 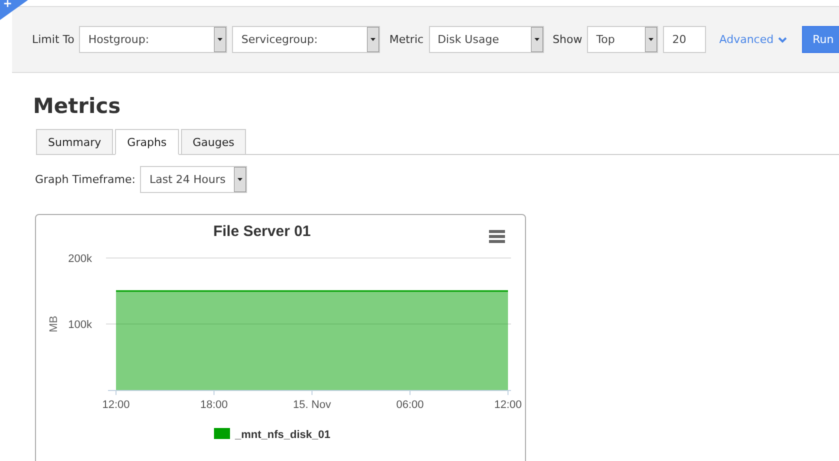 I want to click on run-button: Run, so click(x=820, y=39).